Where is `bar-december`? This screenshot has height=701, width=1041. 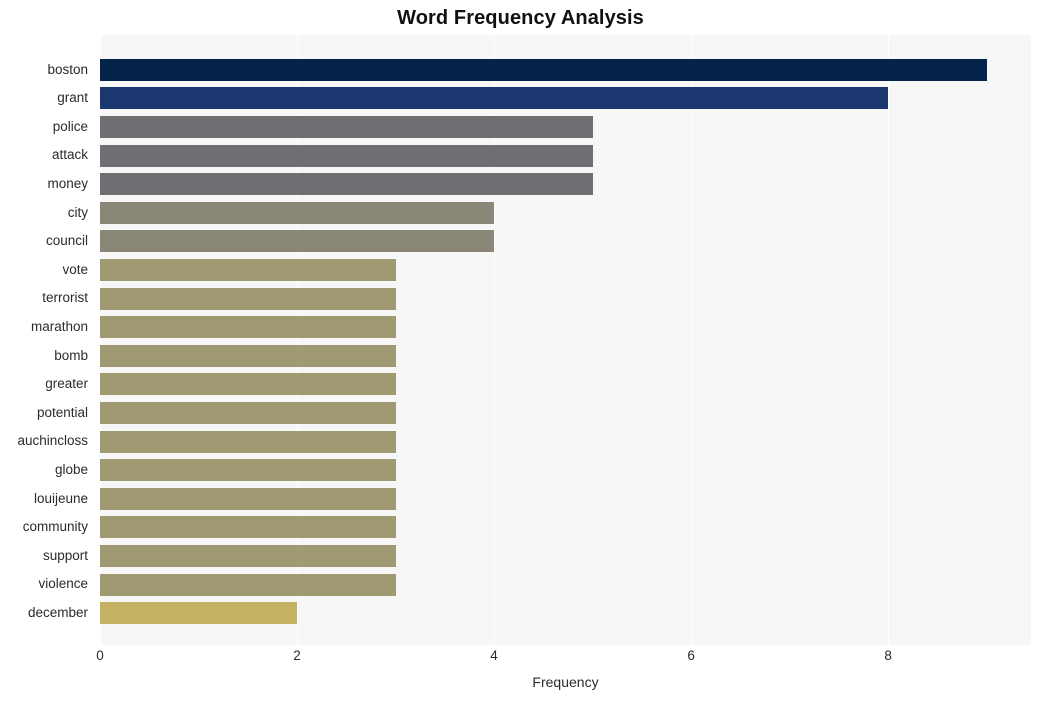 bar-december is located at coordinates (199, 613).